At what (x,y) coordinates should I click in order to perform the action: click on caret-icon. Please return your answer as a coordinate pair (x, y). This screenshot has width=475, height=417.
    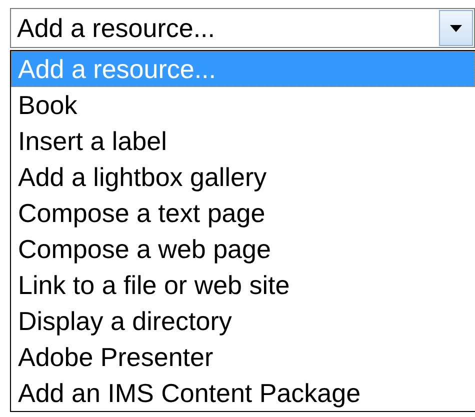
    Looking at the image, I should click on (456, 28).